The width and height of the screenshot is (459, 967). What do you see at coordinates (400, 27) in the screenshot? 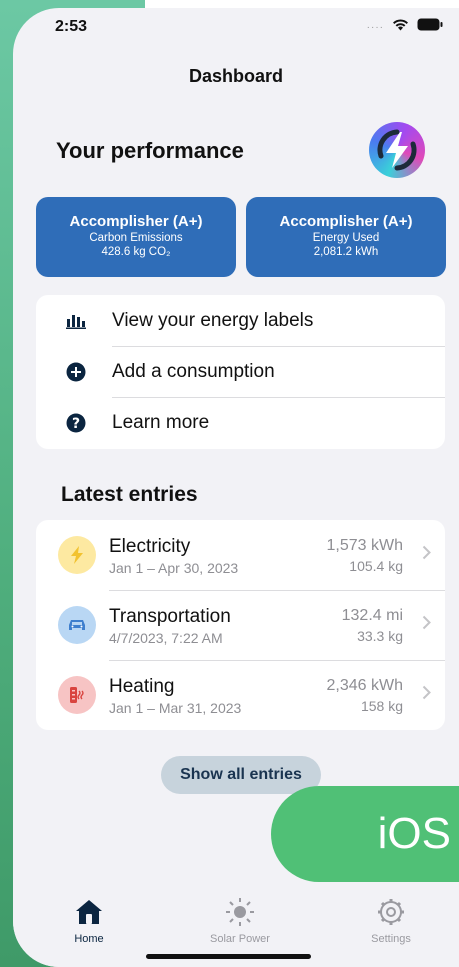
I see `wifi-icon` at bounding box center [400, 27].